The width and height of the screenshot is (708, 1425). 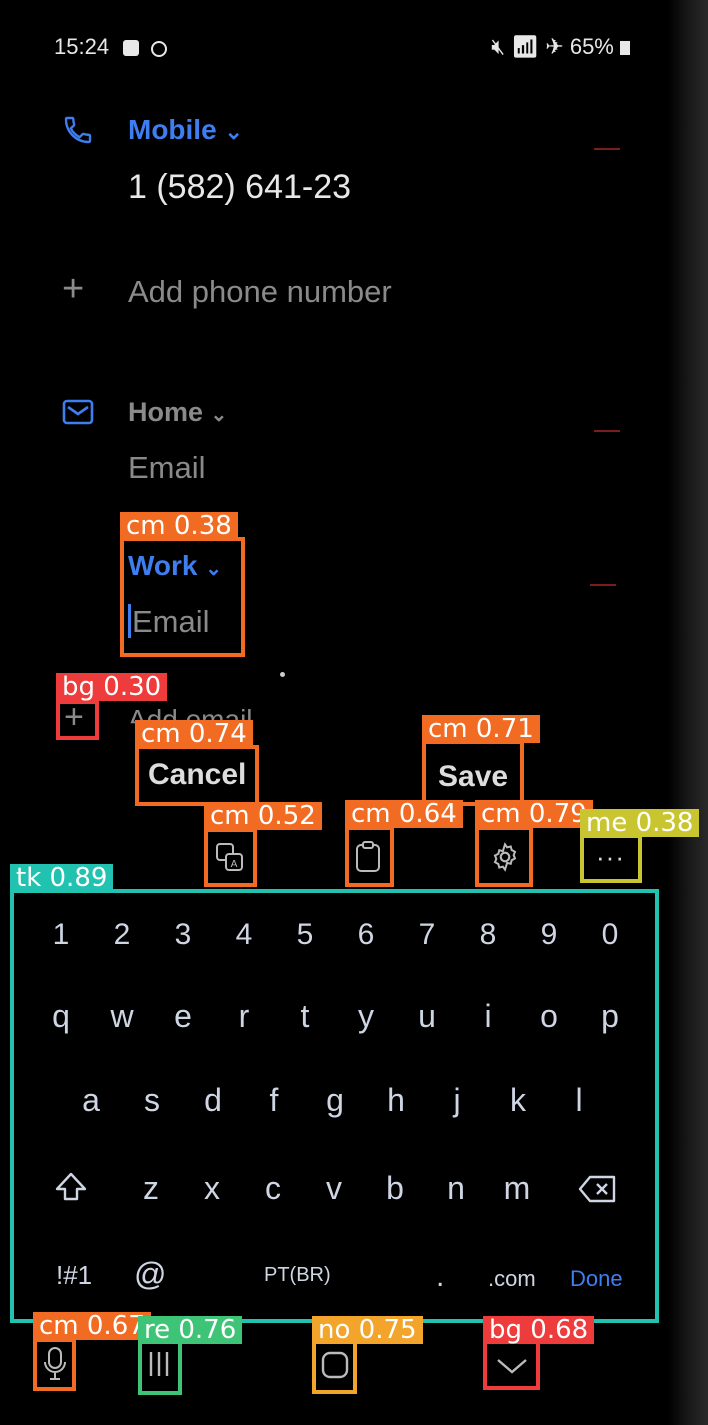 What do you see at coordinates (688, 712) in the screenshot?
I see `device-edge` at bounding box center [688, 712].